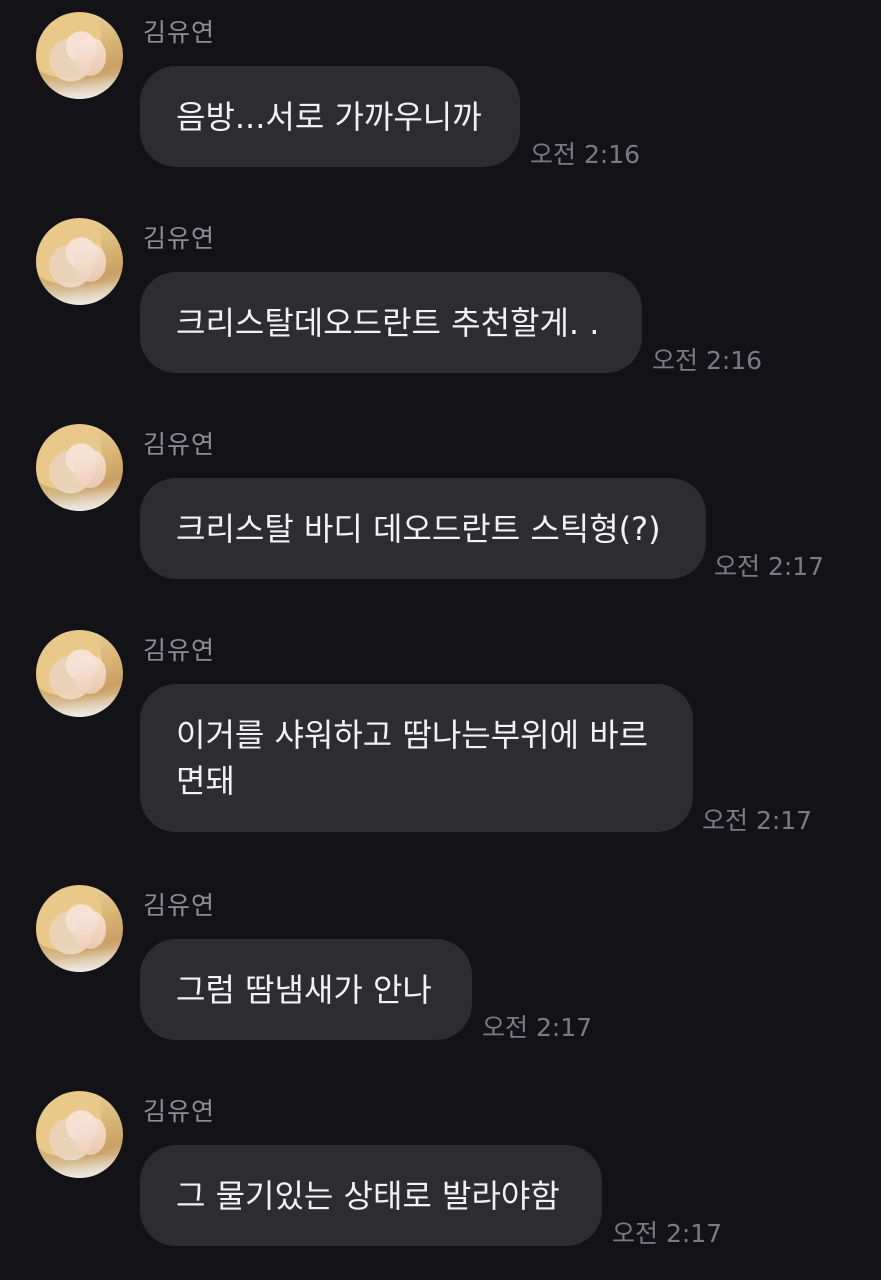 The height and width of the screenshot is (1280, 881). I want to click on message-bubble: 그 물기있는 상태로 발라야함, so click(371, 1195).